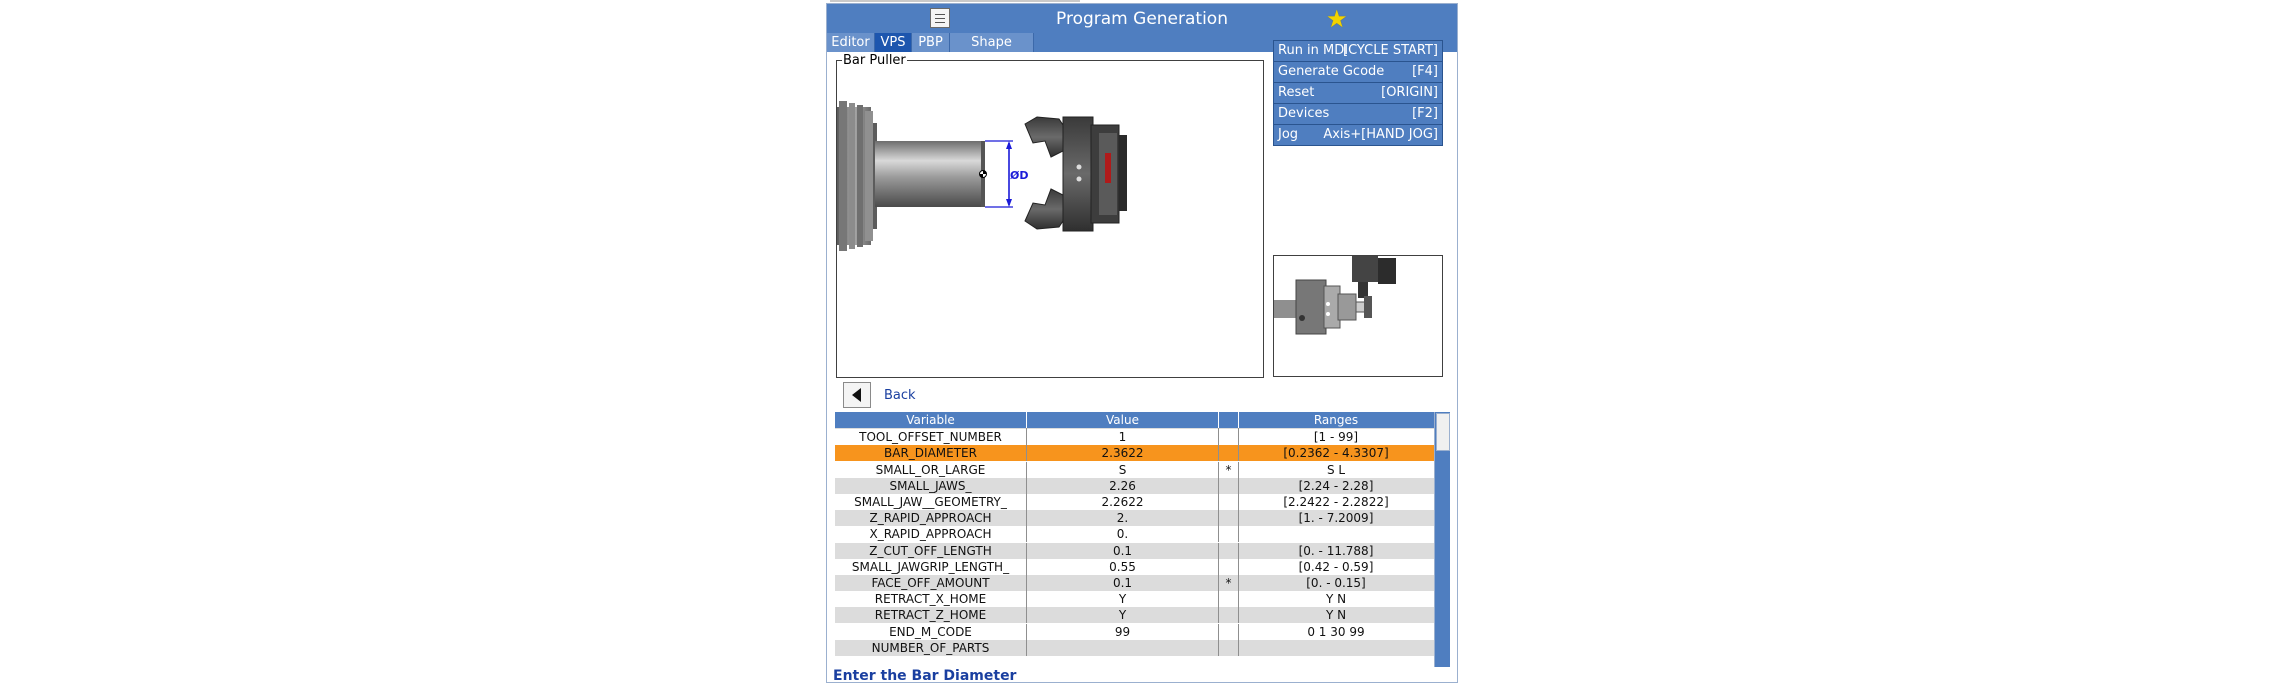 The width and height of the screenshot is (2294, 688). What do you see at coordinates (931, 518) in the screenshot?
I see `cell-variable: Z_RAPID_APPROACH` at bounding box center [931, 518].